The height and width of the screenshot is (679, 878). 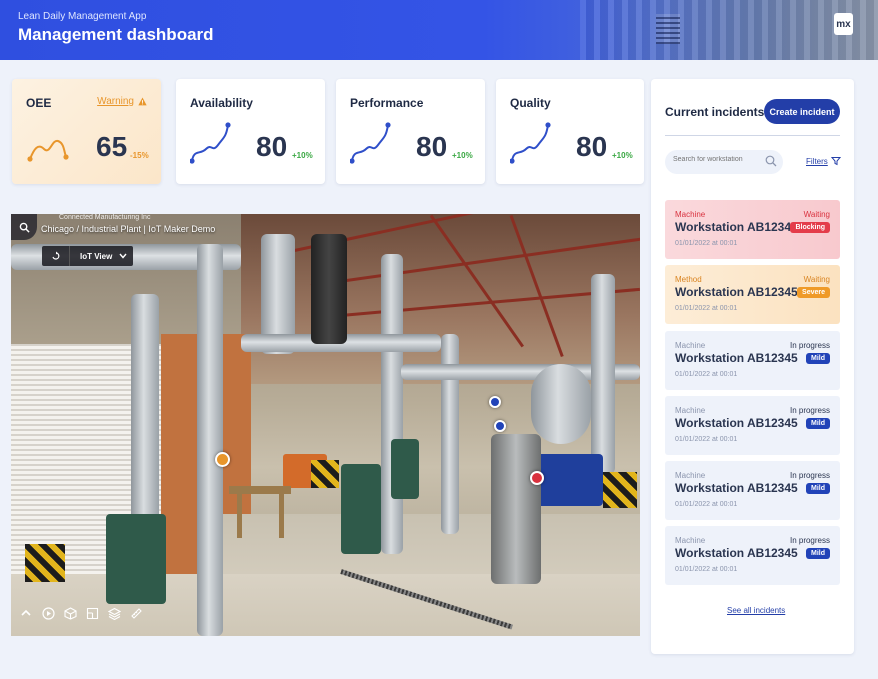 What do you see at coordinates (810, 227) in the screenshot?
I see `severity-badge: Blocking` at bounding box center [810, 227].